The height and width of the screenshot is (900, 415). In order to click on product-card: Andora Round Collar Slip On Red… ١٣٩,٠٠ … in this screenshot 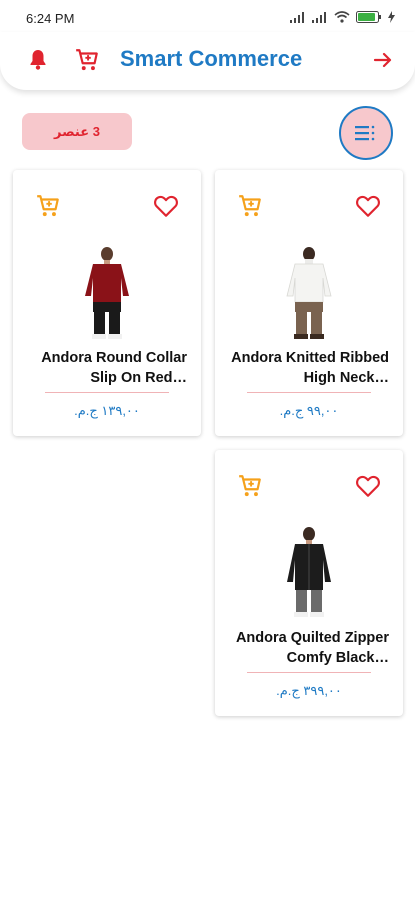, I will do `click(107, 303)`.